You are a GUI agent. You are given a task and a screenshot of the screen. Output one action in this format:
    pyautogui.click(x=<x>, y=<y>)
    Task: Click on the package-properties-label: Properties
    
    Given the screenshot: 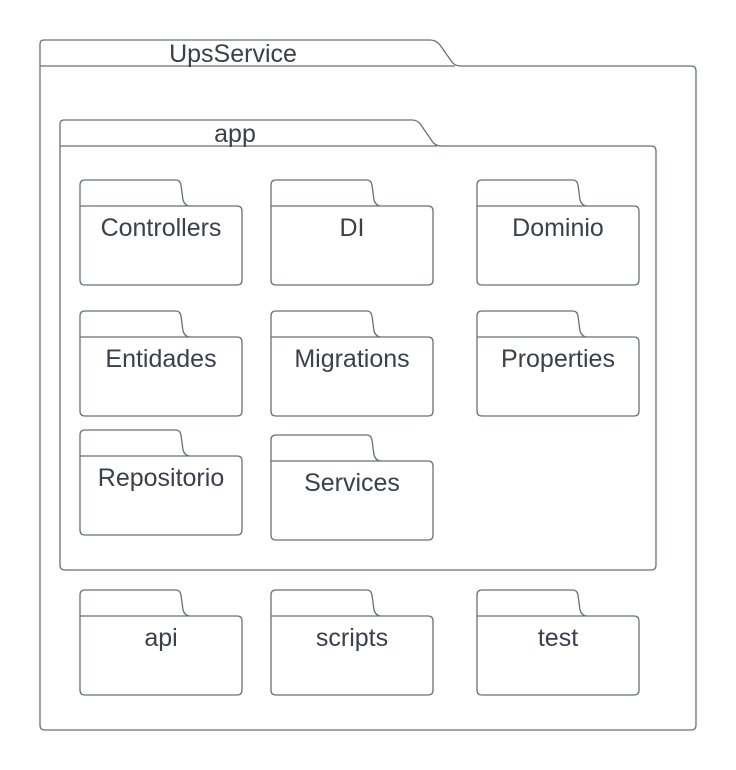 What is the action you would take?
    pyautogui.click(x=558, y=359)
    